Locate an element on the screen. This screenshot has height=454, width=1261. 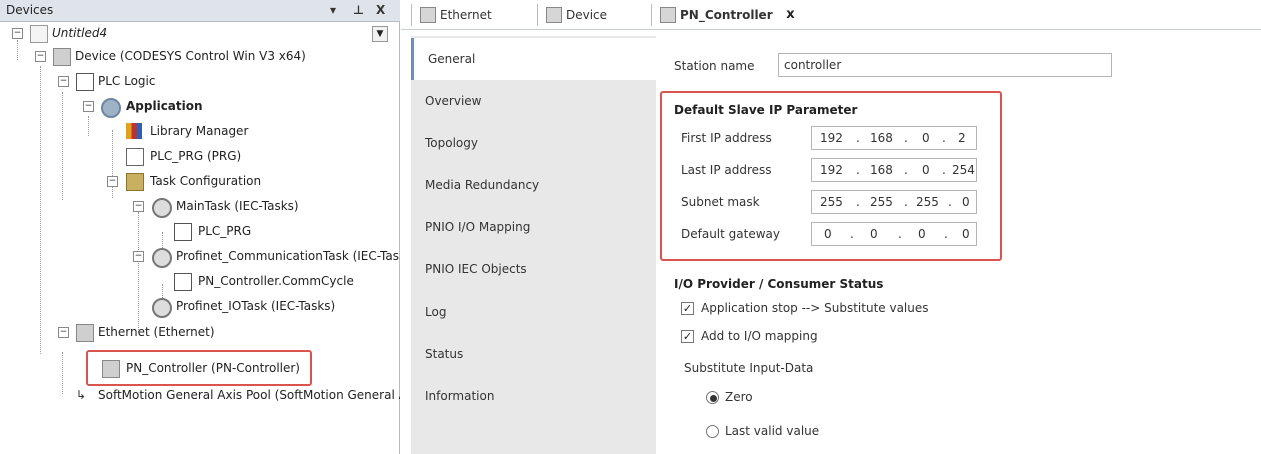
side-tab-media-redundancy: Media Redundancy is located at coordinates (533, 185).